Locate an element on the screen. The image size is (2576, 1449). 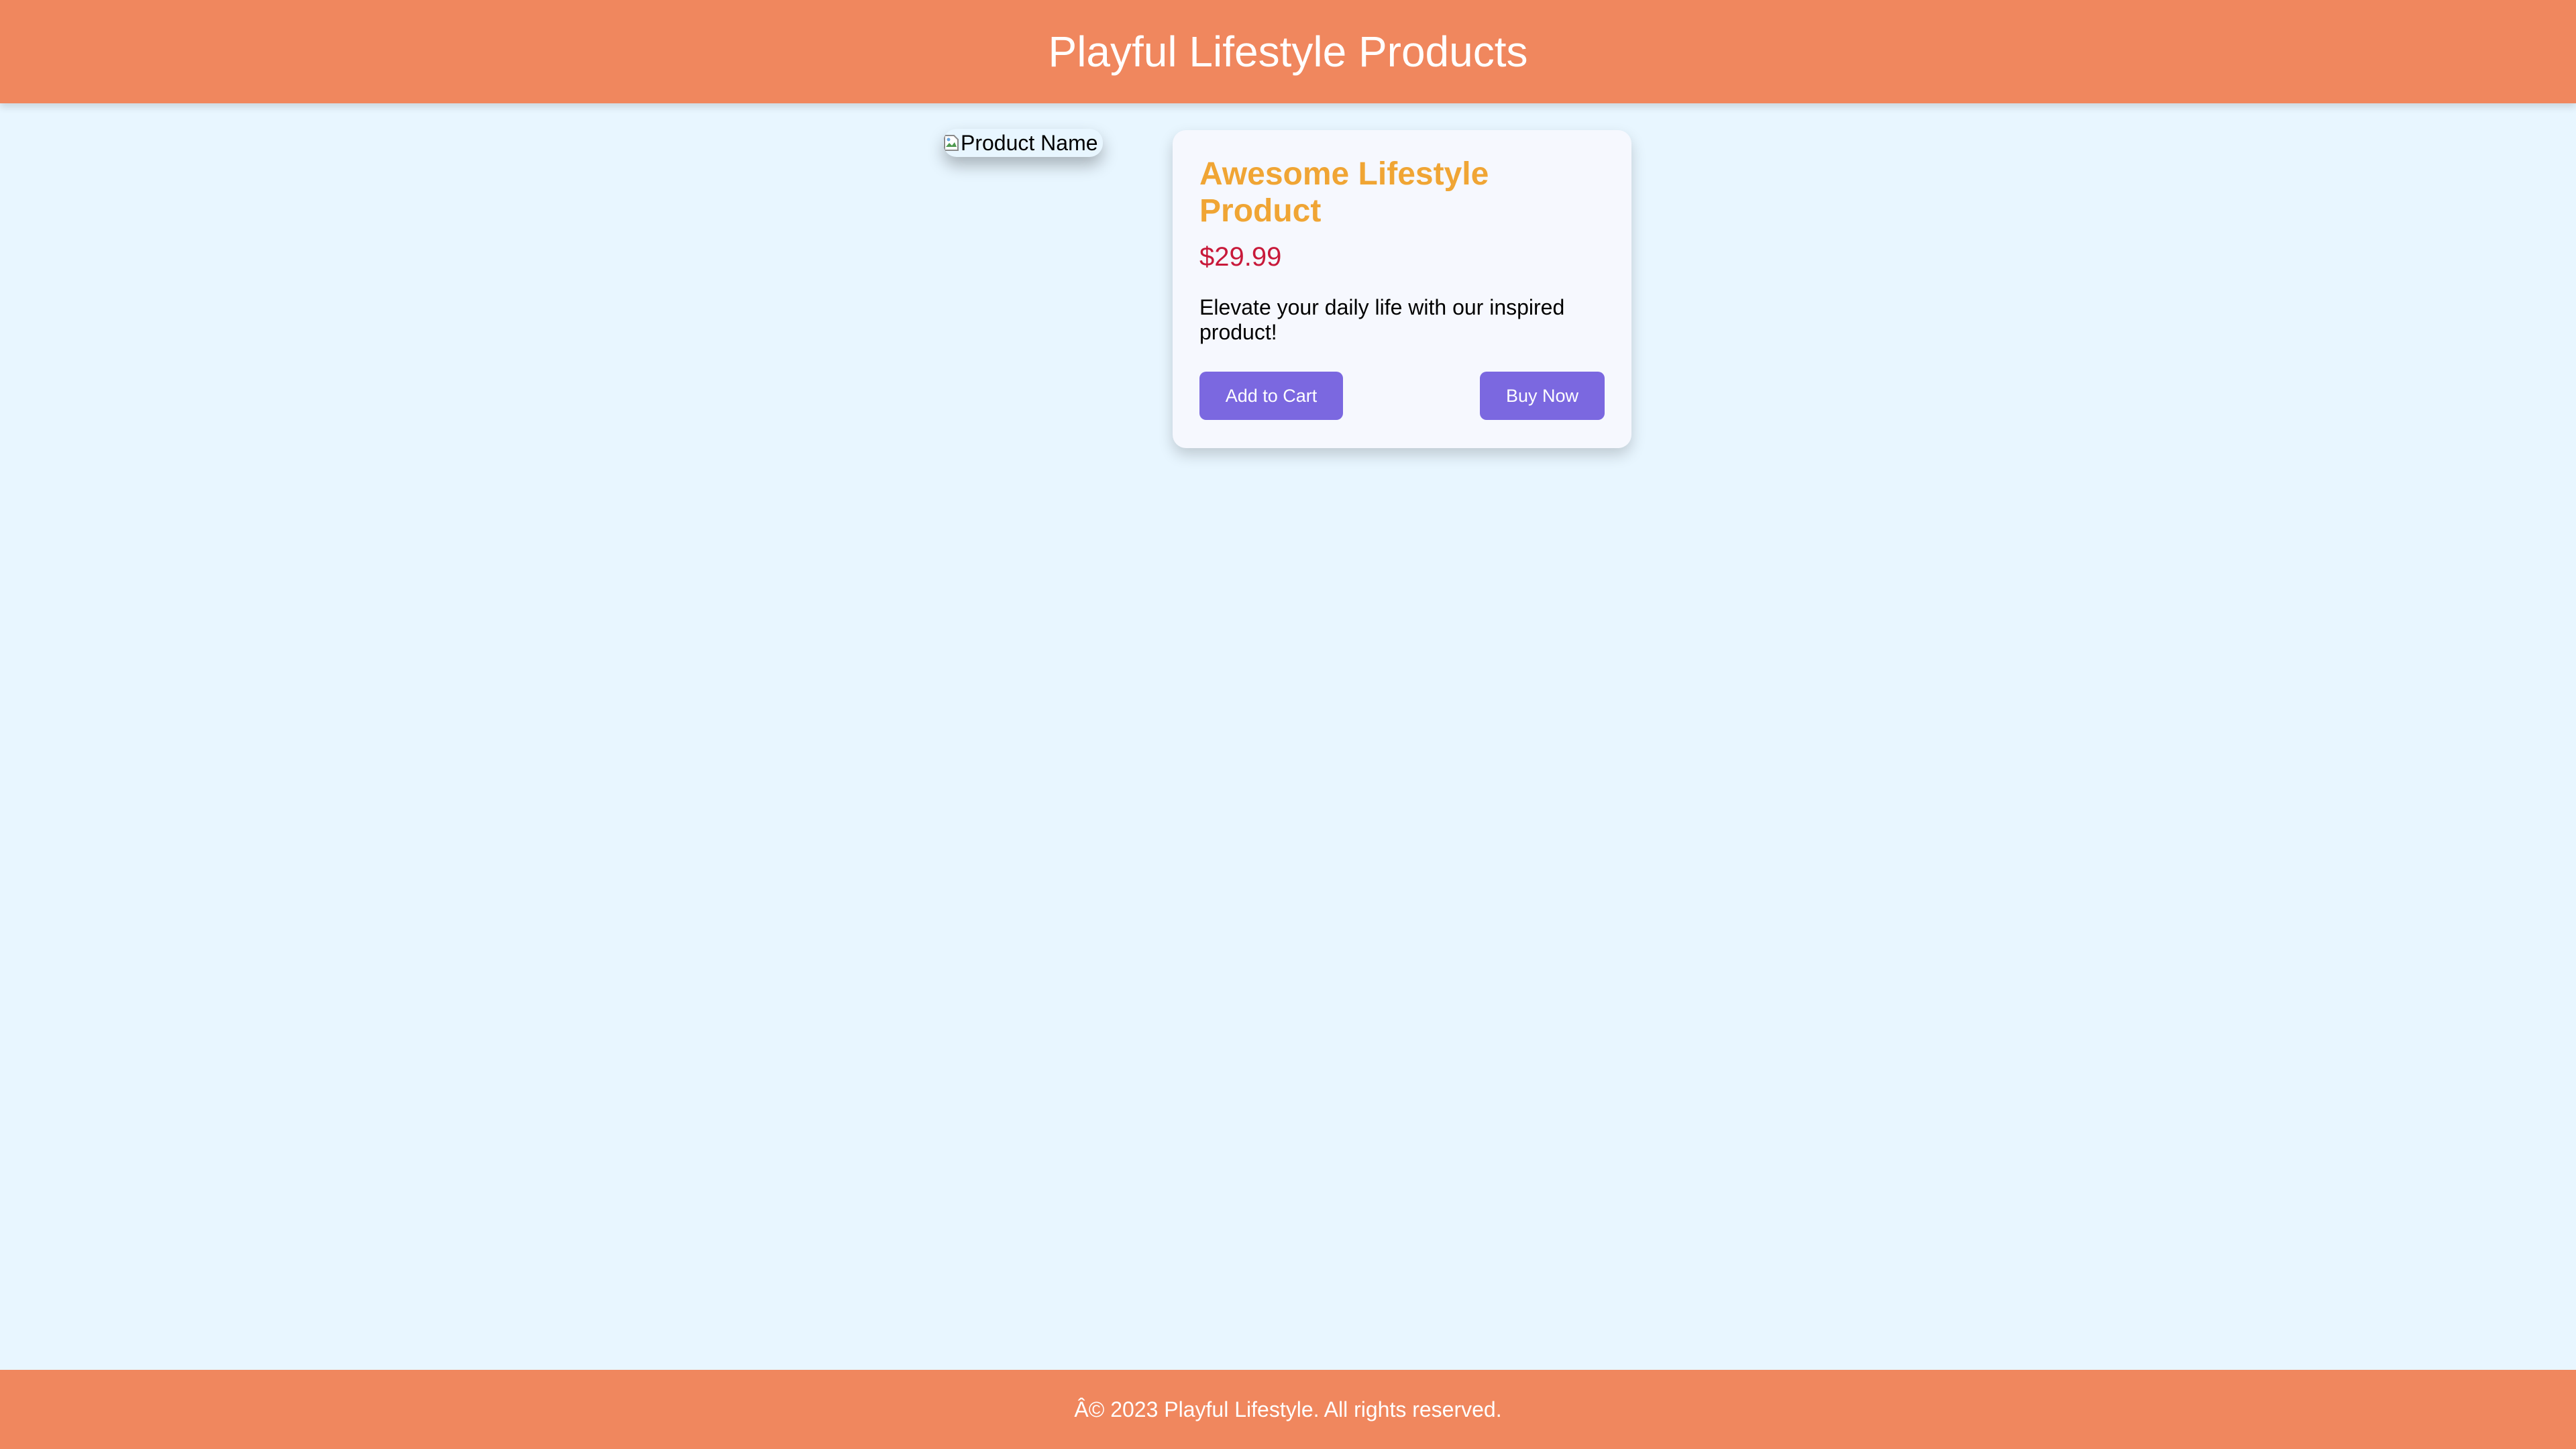
product-actions: Add to Cart Buy Now is located at coordinates (1402, 396).